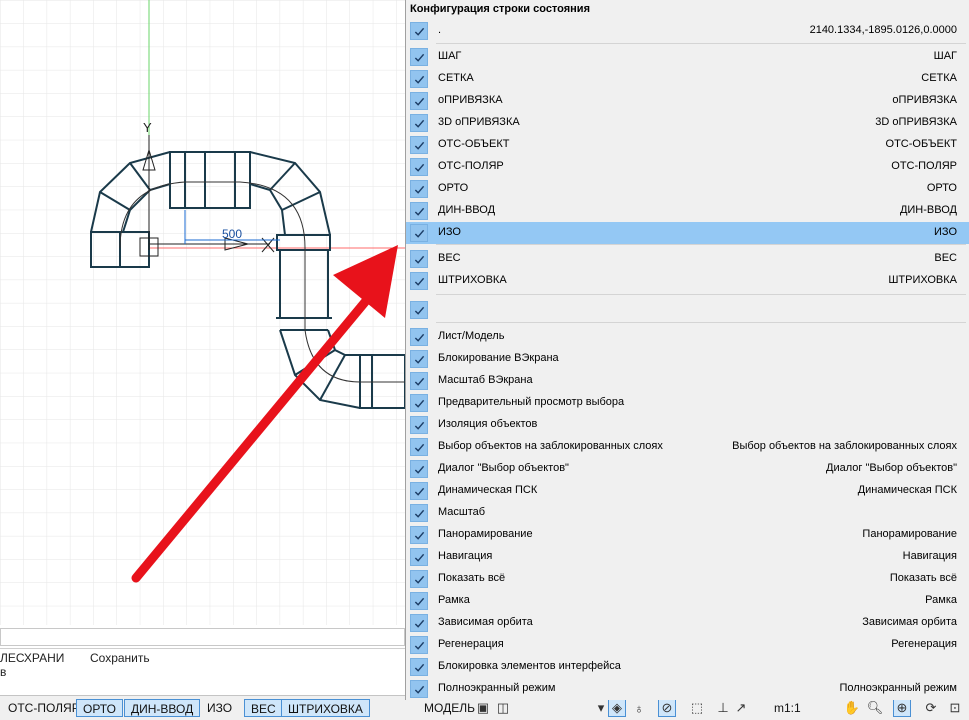  I want to click on menu-item: Рамка Рамка, so click(687, 601).